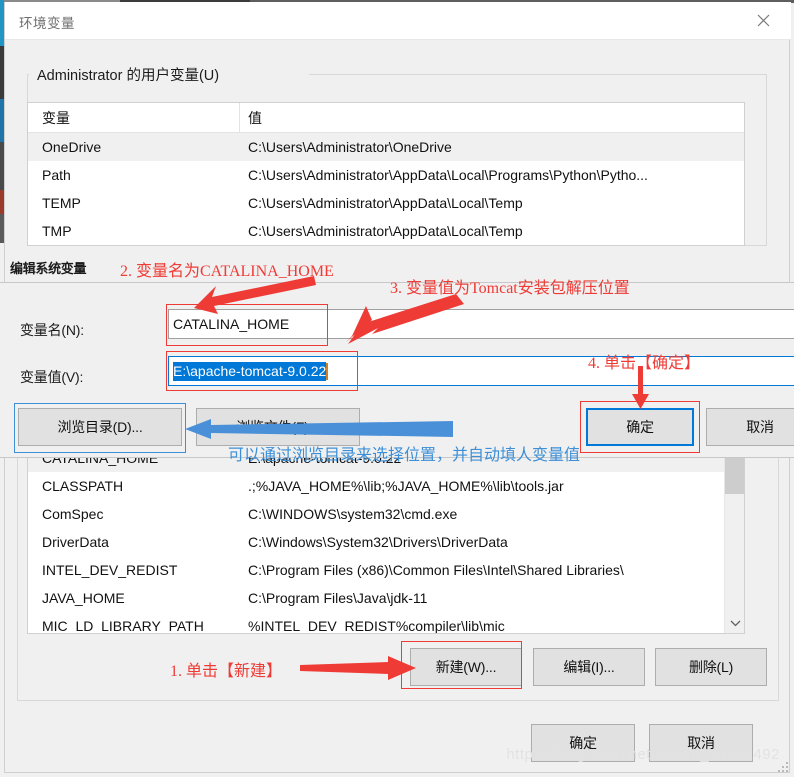 The image size is (794, 777). I want to click on list-scrollbar, so click(734, 545).